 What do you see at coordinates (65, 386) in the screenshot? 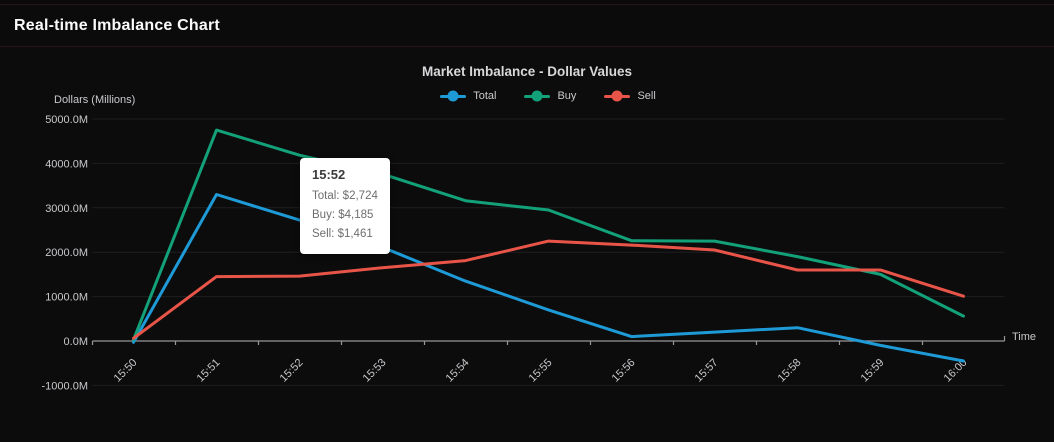
I see `y-tick-label: -1000.0M` at bounding box center [65, 386].